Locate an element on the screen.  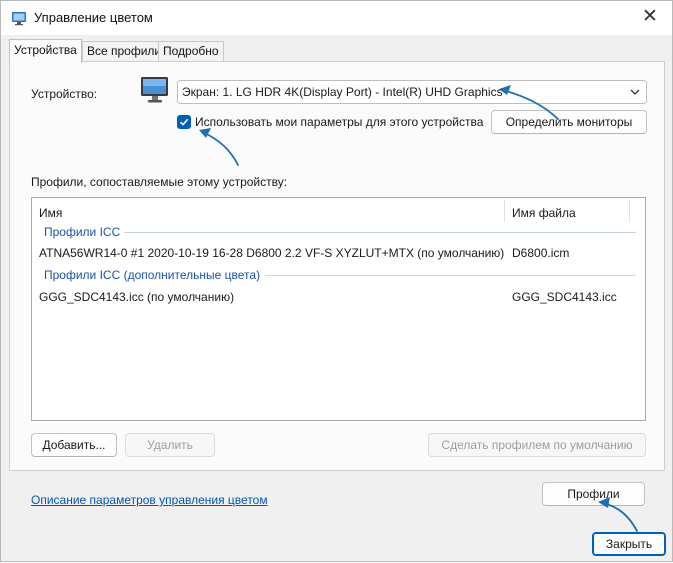
group-header-icc-extra: Профили ICC (дополнительные цвета) is located at coordinates (152, 276).